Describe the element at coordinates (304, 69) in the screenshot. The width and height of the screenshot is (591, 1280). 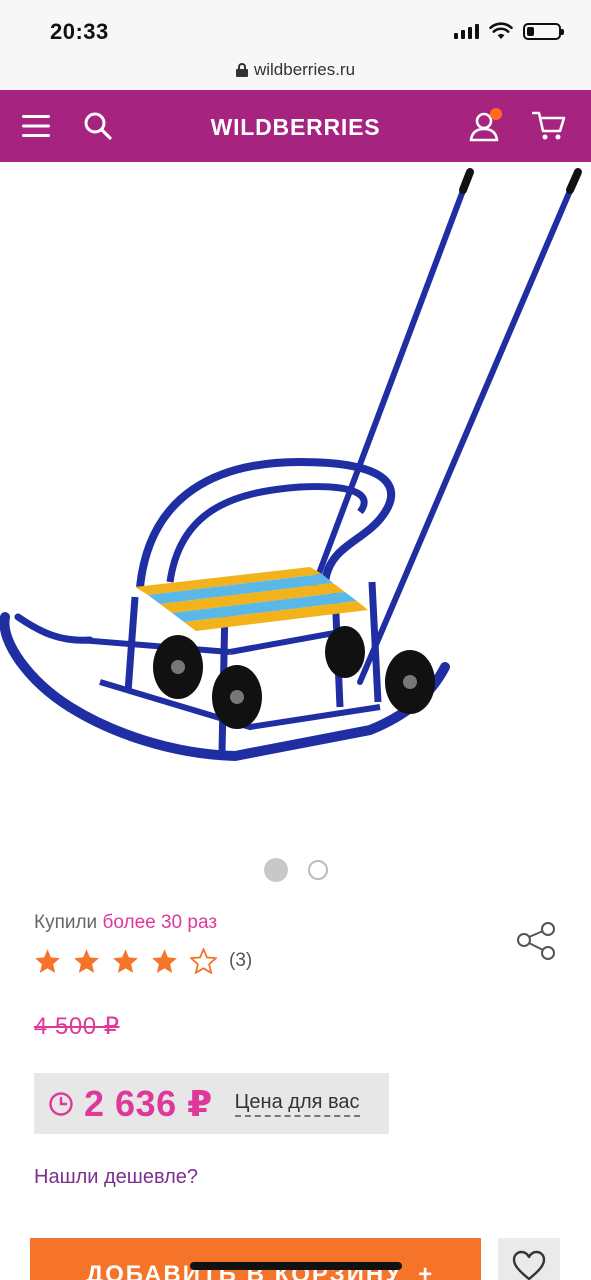
I see `url-text: wildberries.ru` at that location.